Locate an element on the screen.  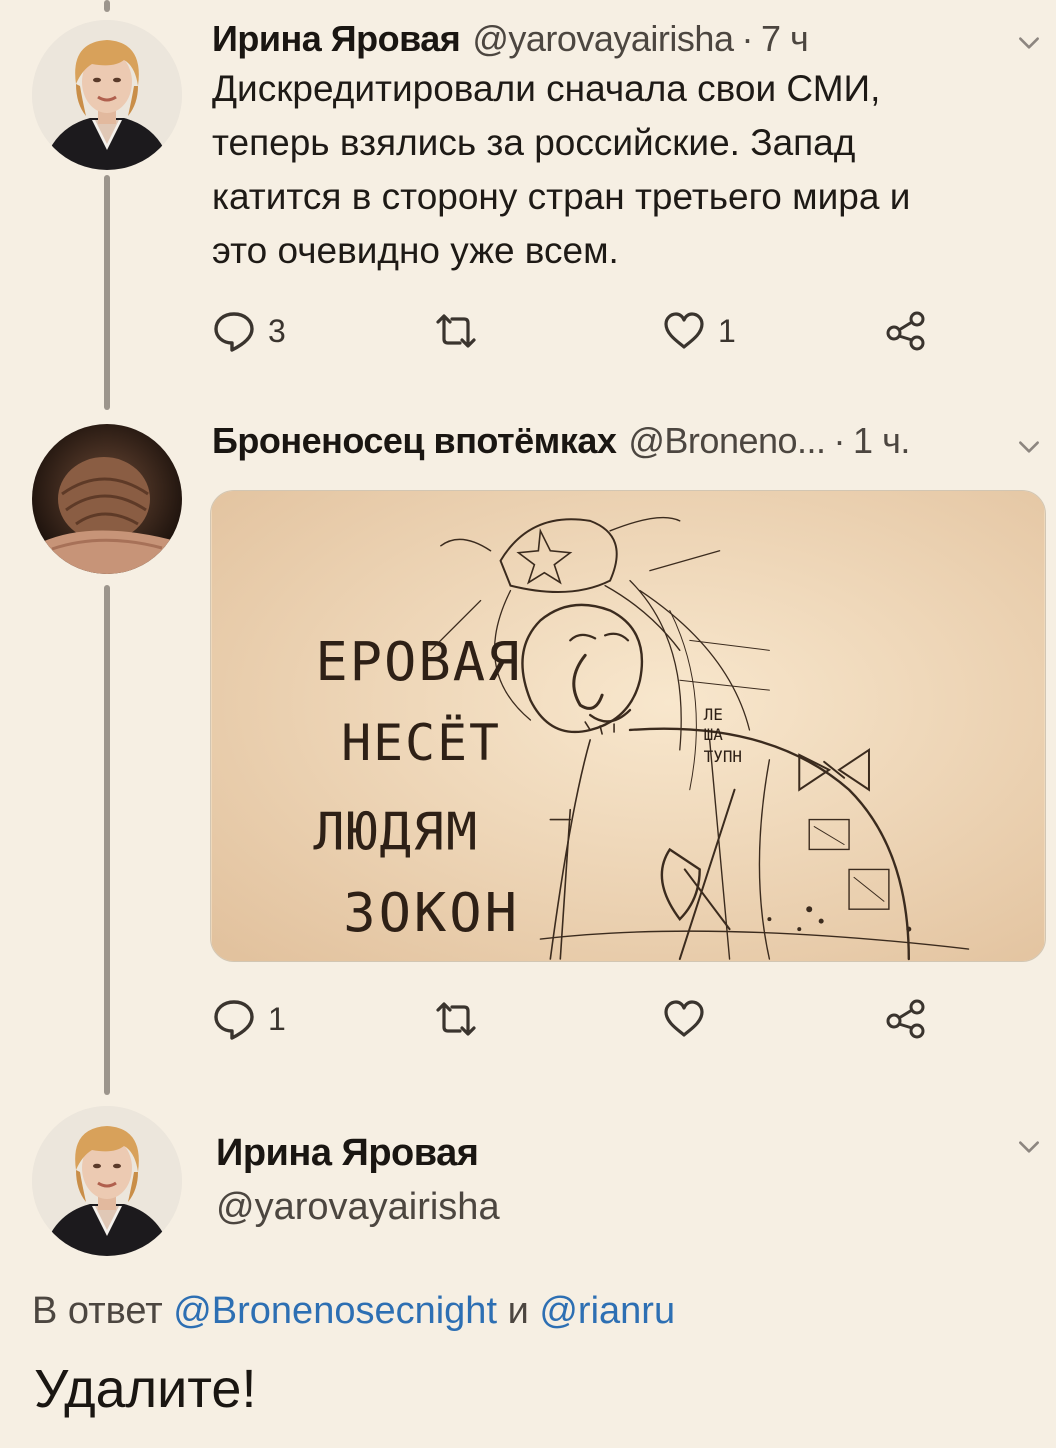
like-count: 1 is located at coordinates (727, 330).